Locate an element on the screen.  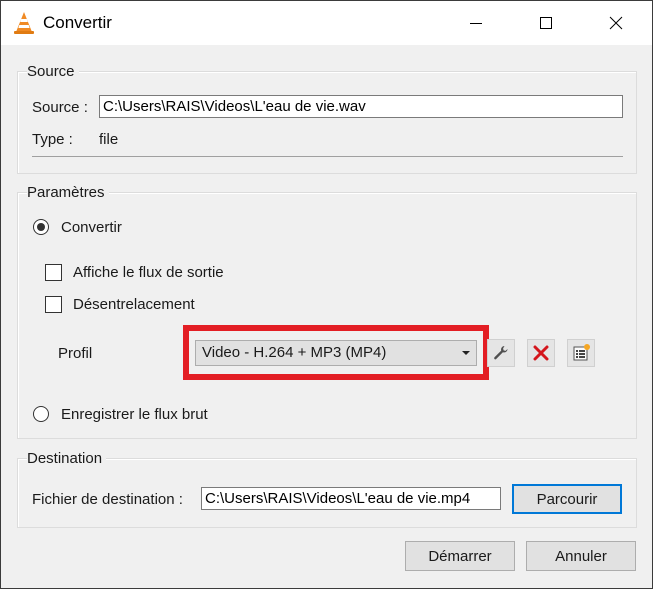
deinterlace-checkbox is located at coordinates (53, 304).